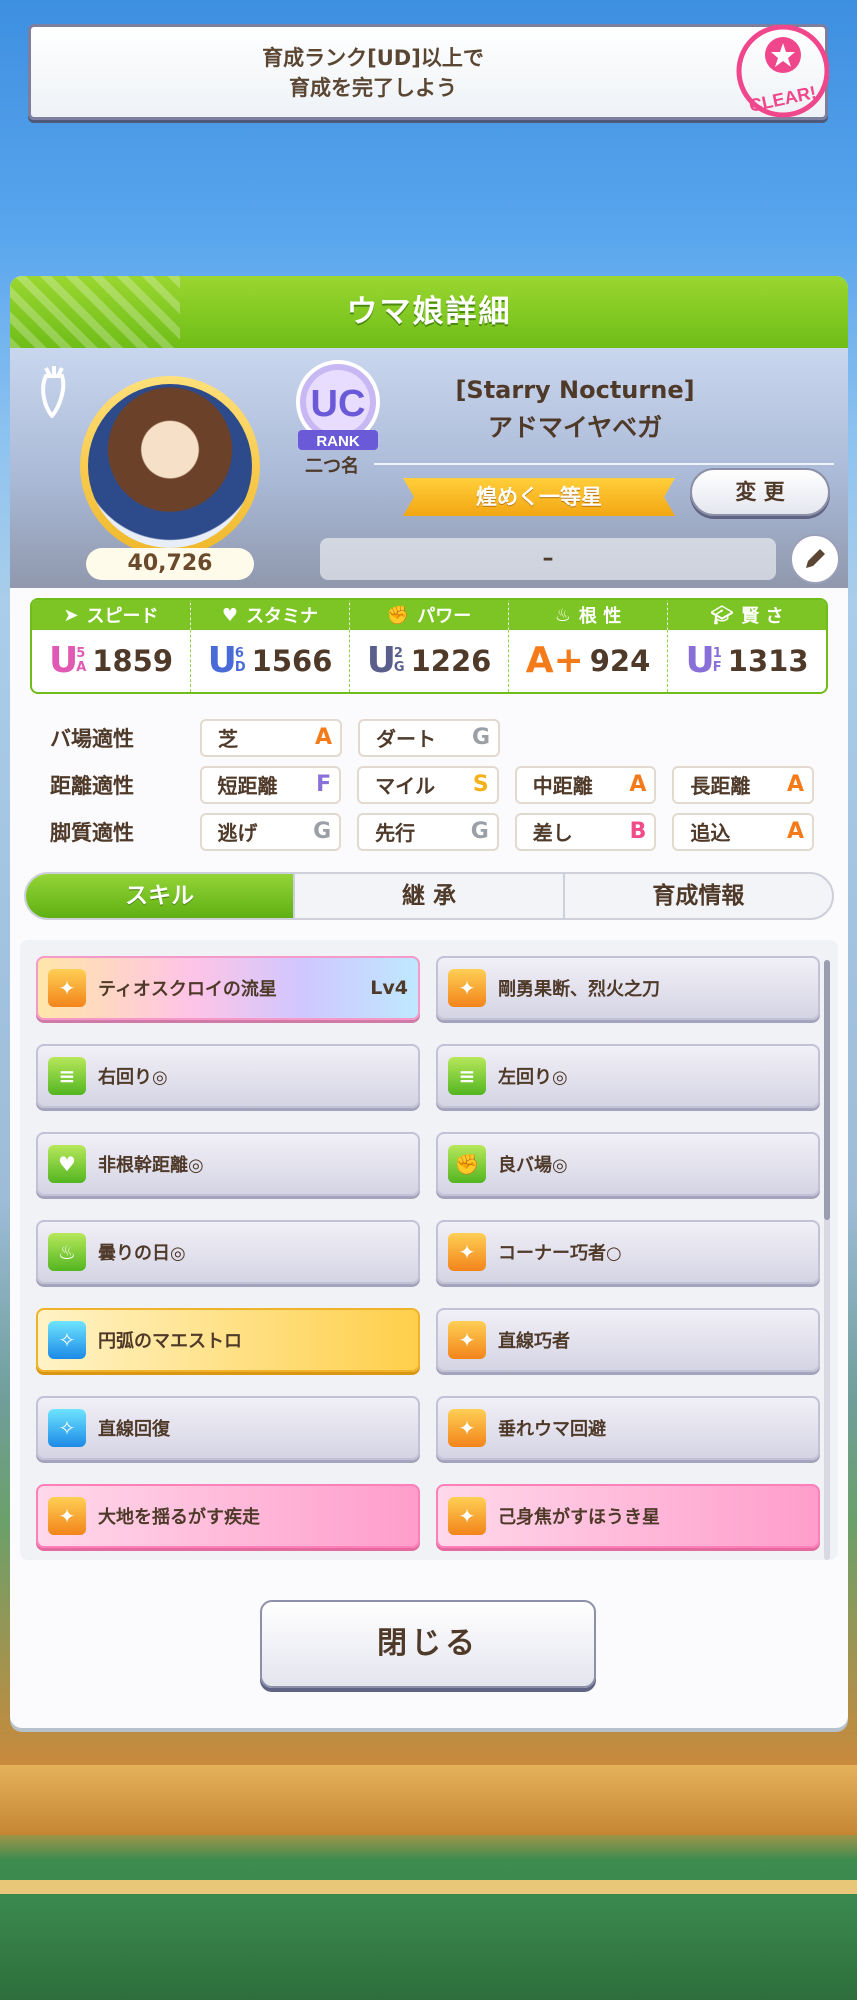 Image resolution: width=857 pixels, height=2000 pixels. What do you see at coordinates (428, 1800) in the screenshot?
I see `background-rail` at bounding box center [428, 1800].